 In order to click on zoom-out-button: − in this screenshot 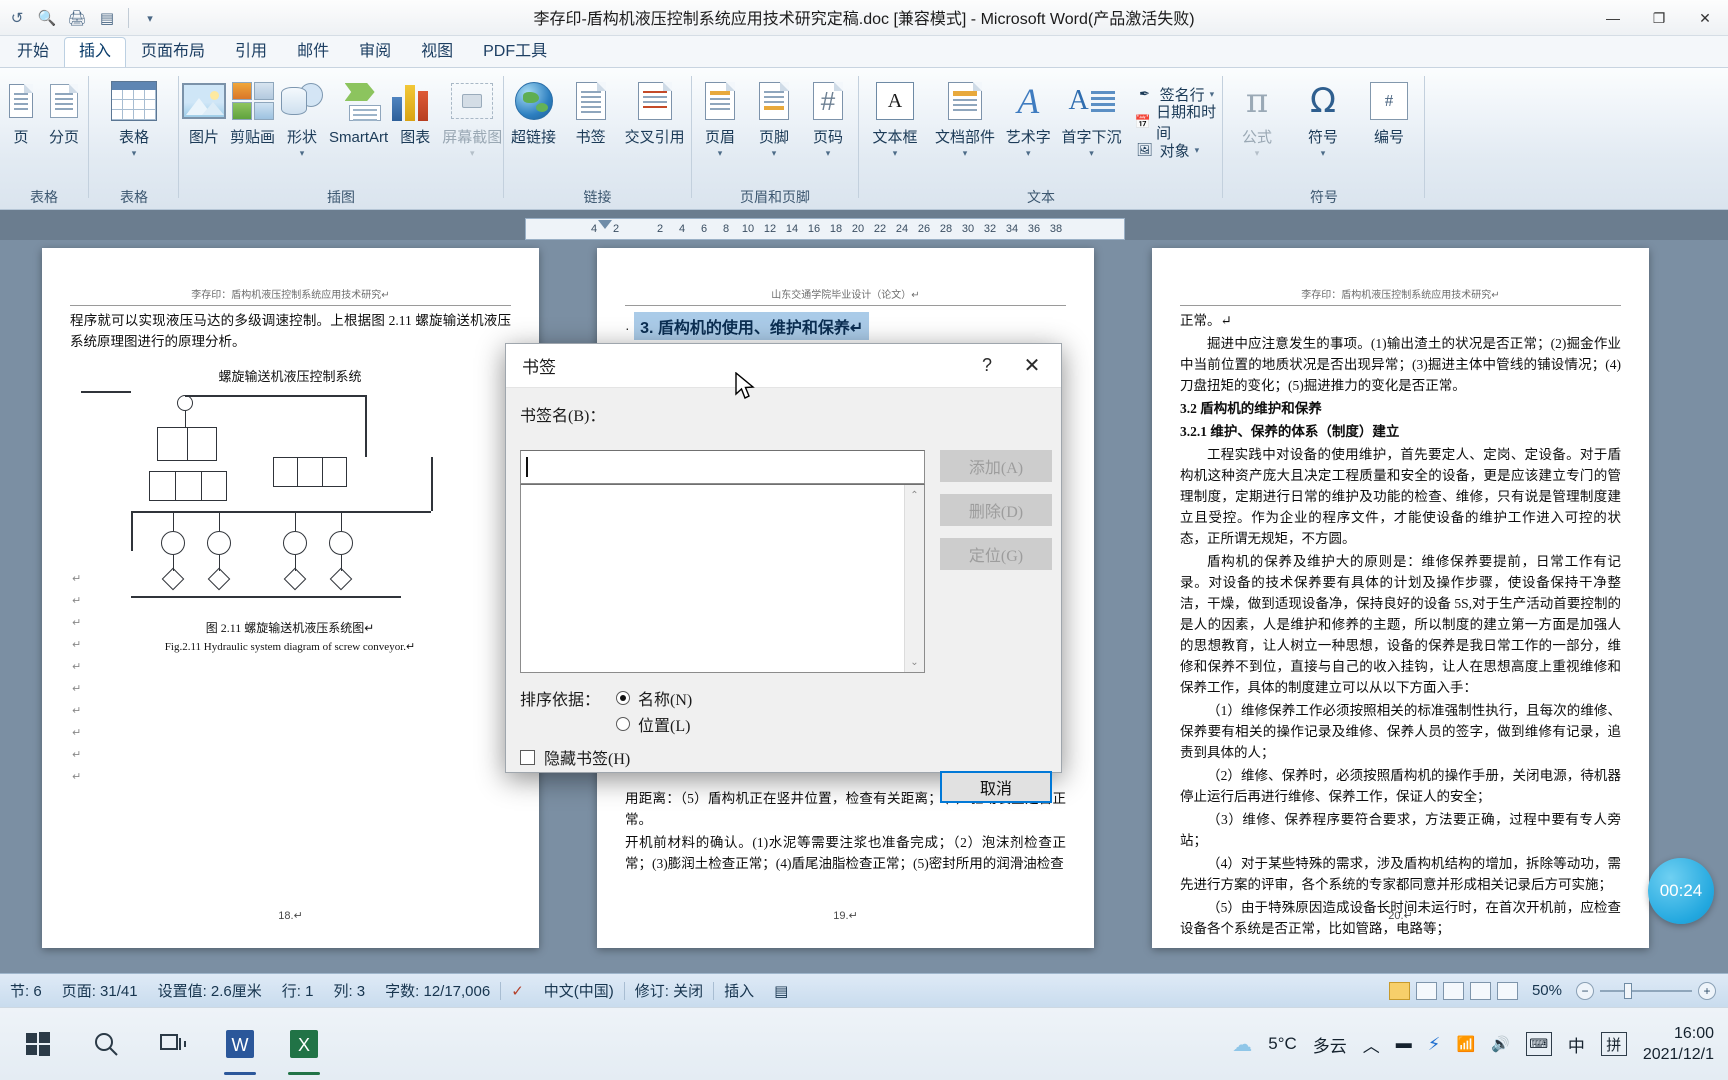, I will do `click(1585, 990)`.